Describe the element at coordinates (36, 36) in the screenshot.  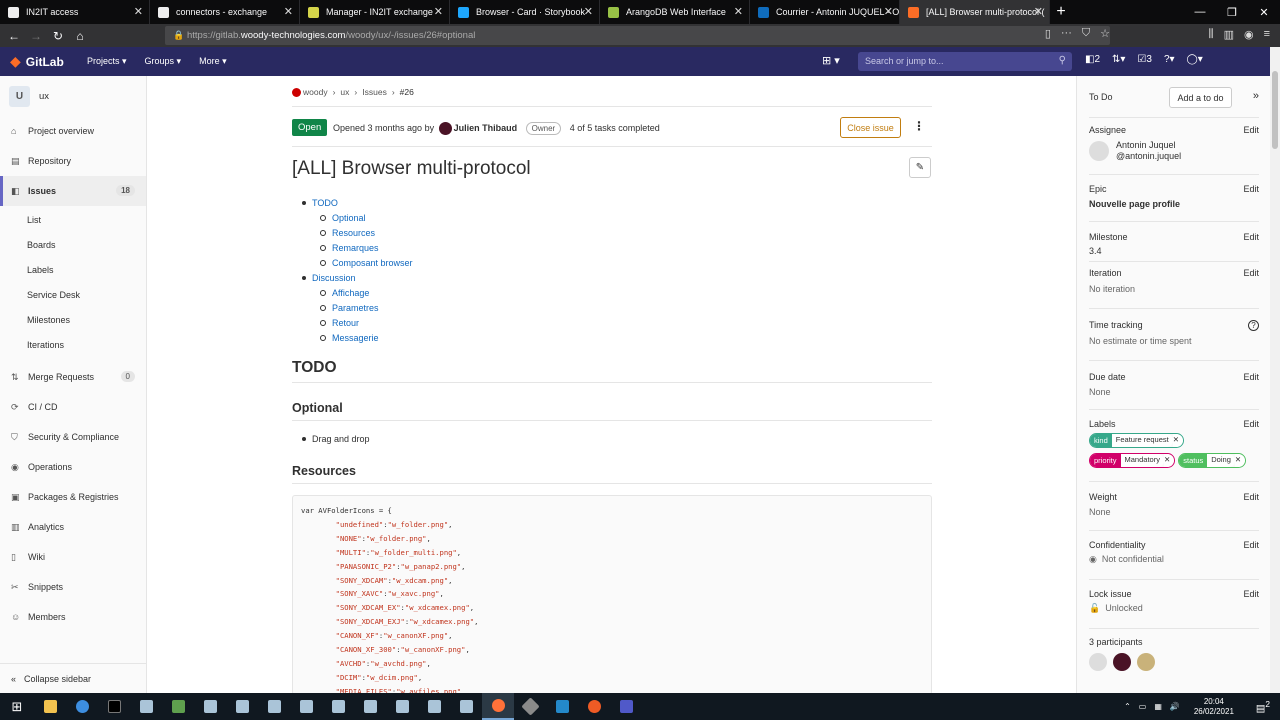
I see `forward-icon: →` at that location.